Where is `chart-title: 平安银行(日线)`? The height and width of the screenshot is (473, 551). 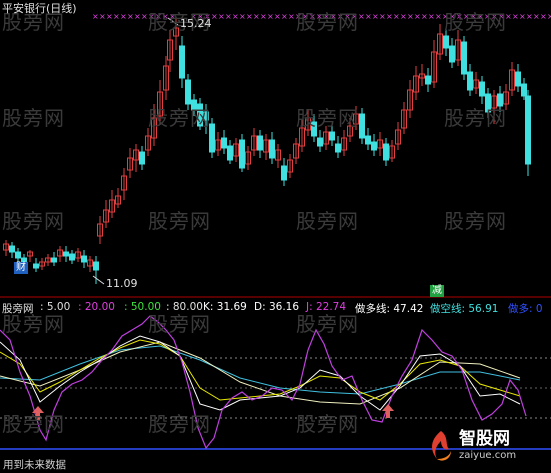
chart-title: 平安银行(日线) is located at coordinates (39, 8).